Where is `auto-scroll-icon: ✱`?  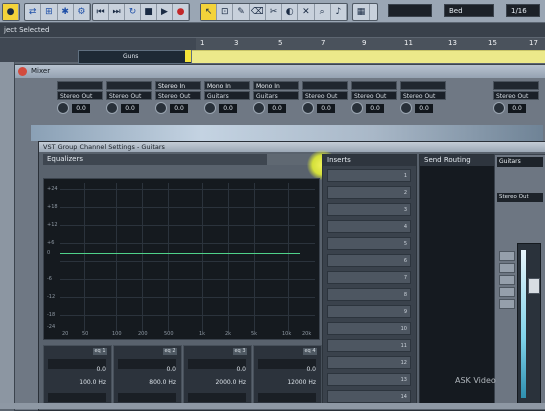 auto-scroll-icon: ✱ is located at coordinates (66, 12).